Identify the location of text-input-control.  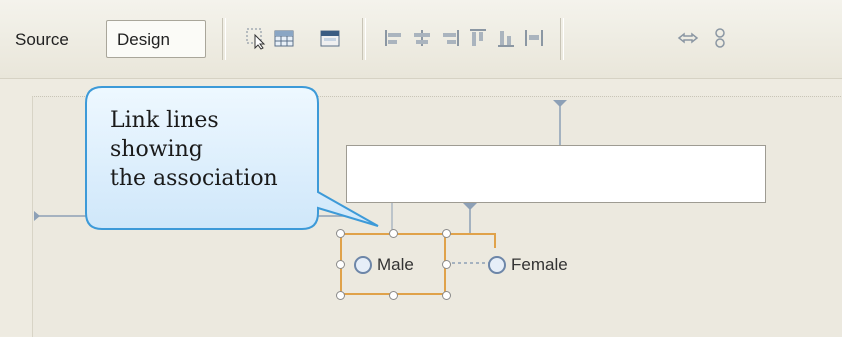
(556, 174).